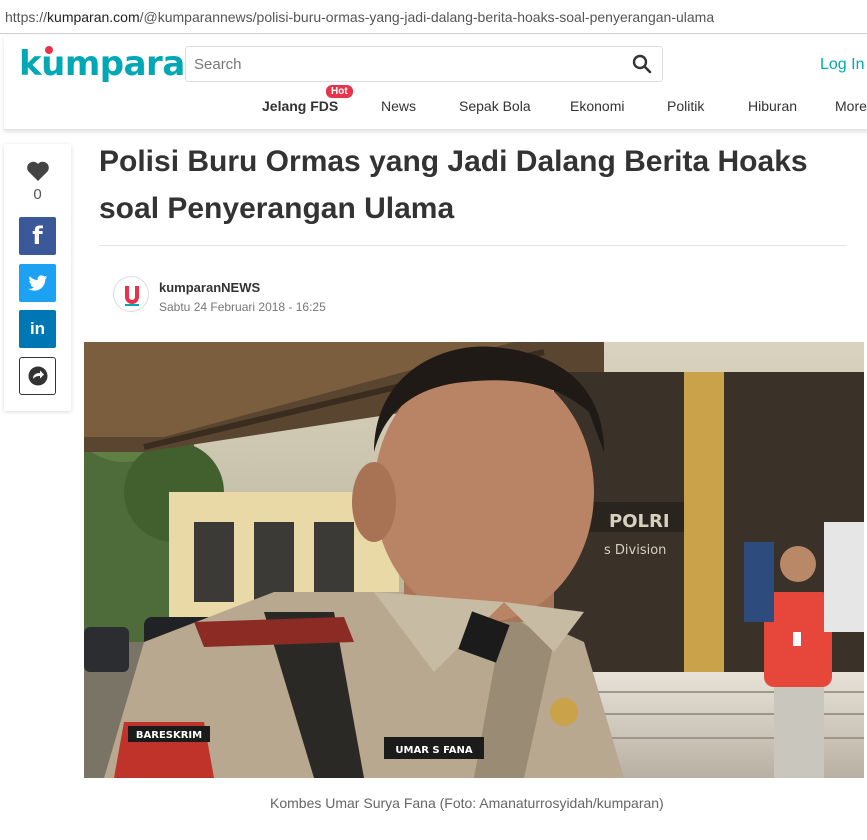  Describe the element at coordinates (242, 307) in the screenshot. I see `publish-date: Sabtu 24 Februari 2018 - 16:25` at that location.